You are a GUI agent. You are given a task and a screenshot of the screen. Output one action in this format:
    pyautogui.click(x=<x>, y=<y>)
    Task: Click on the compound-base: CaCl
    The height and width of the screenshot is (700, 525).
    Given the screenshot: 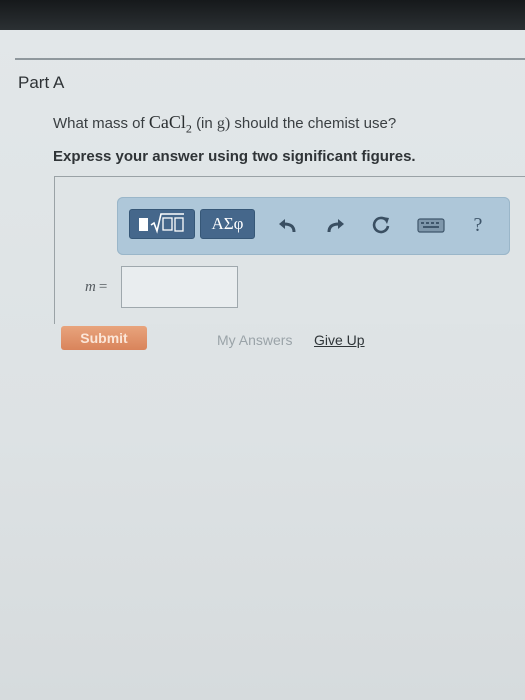 What is the action you would take?
    pyautogui.click(x=167, y=122)
    